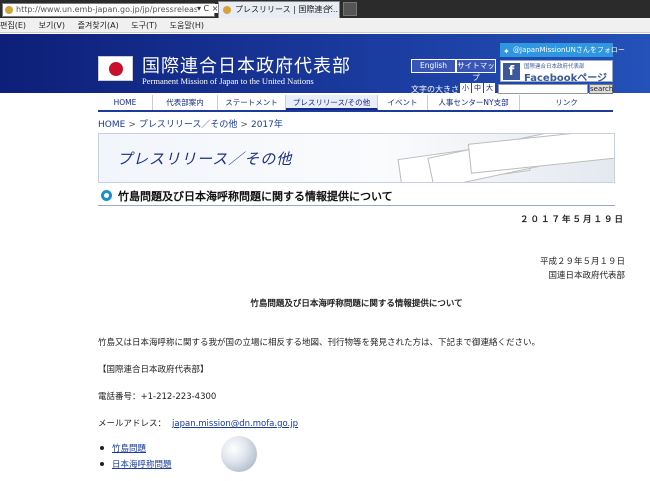 This screenshot has height=481, width=650. What do you see at coordinates (489, 88) in the screenshot?
I see `font-large-button: 大` at bounding box center [489, 88].